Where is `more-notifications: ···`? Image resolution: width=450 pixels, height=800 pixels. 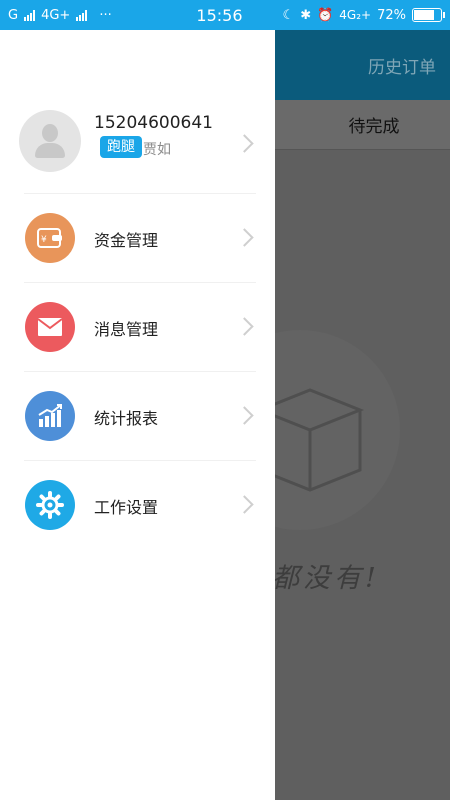
more-notifications: ··· is located at coordinates (105, 15).